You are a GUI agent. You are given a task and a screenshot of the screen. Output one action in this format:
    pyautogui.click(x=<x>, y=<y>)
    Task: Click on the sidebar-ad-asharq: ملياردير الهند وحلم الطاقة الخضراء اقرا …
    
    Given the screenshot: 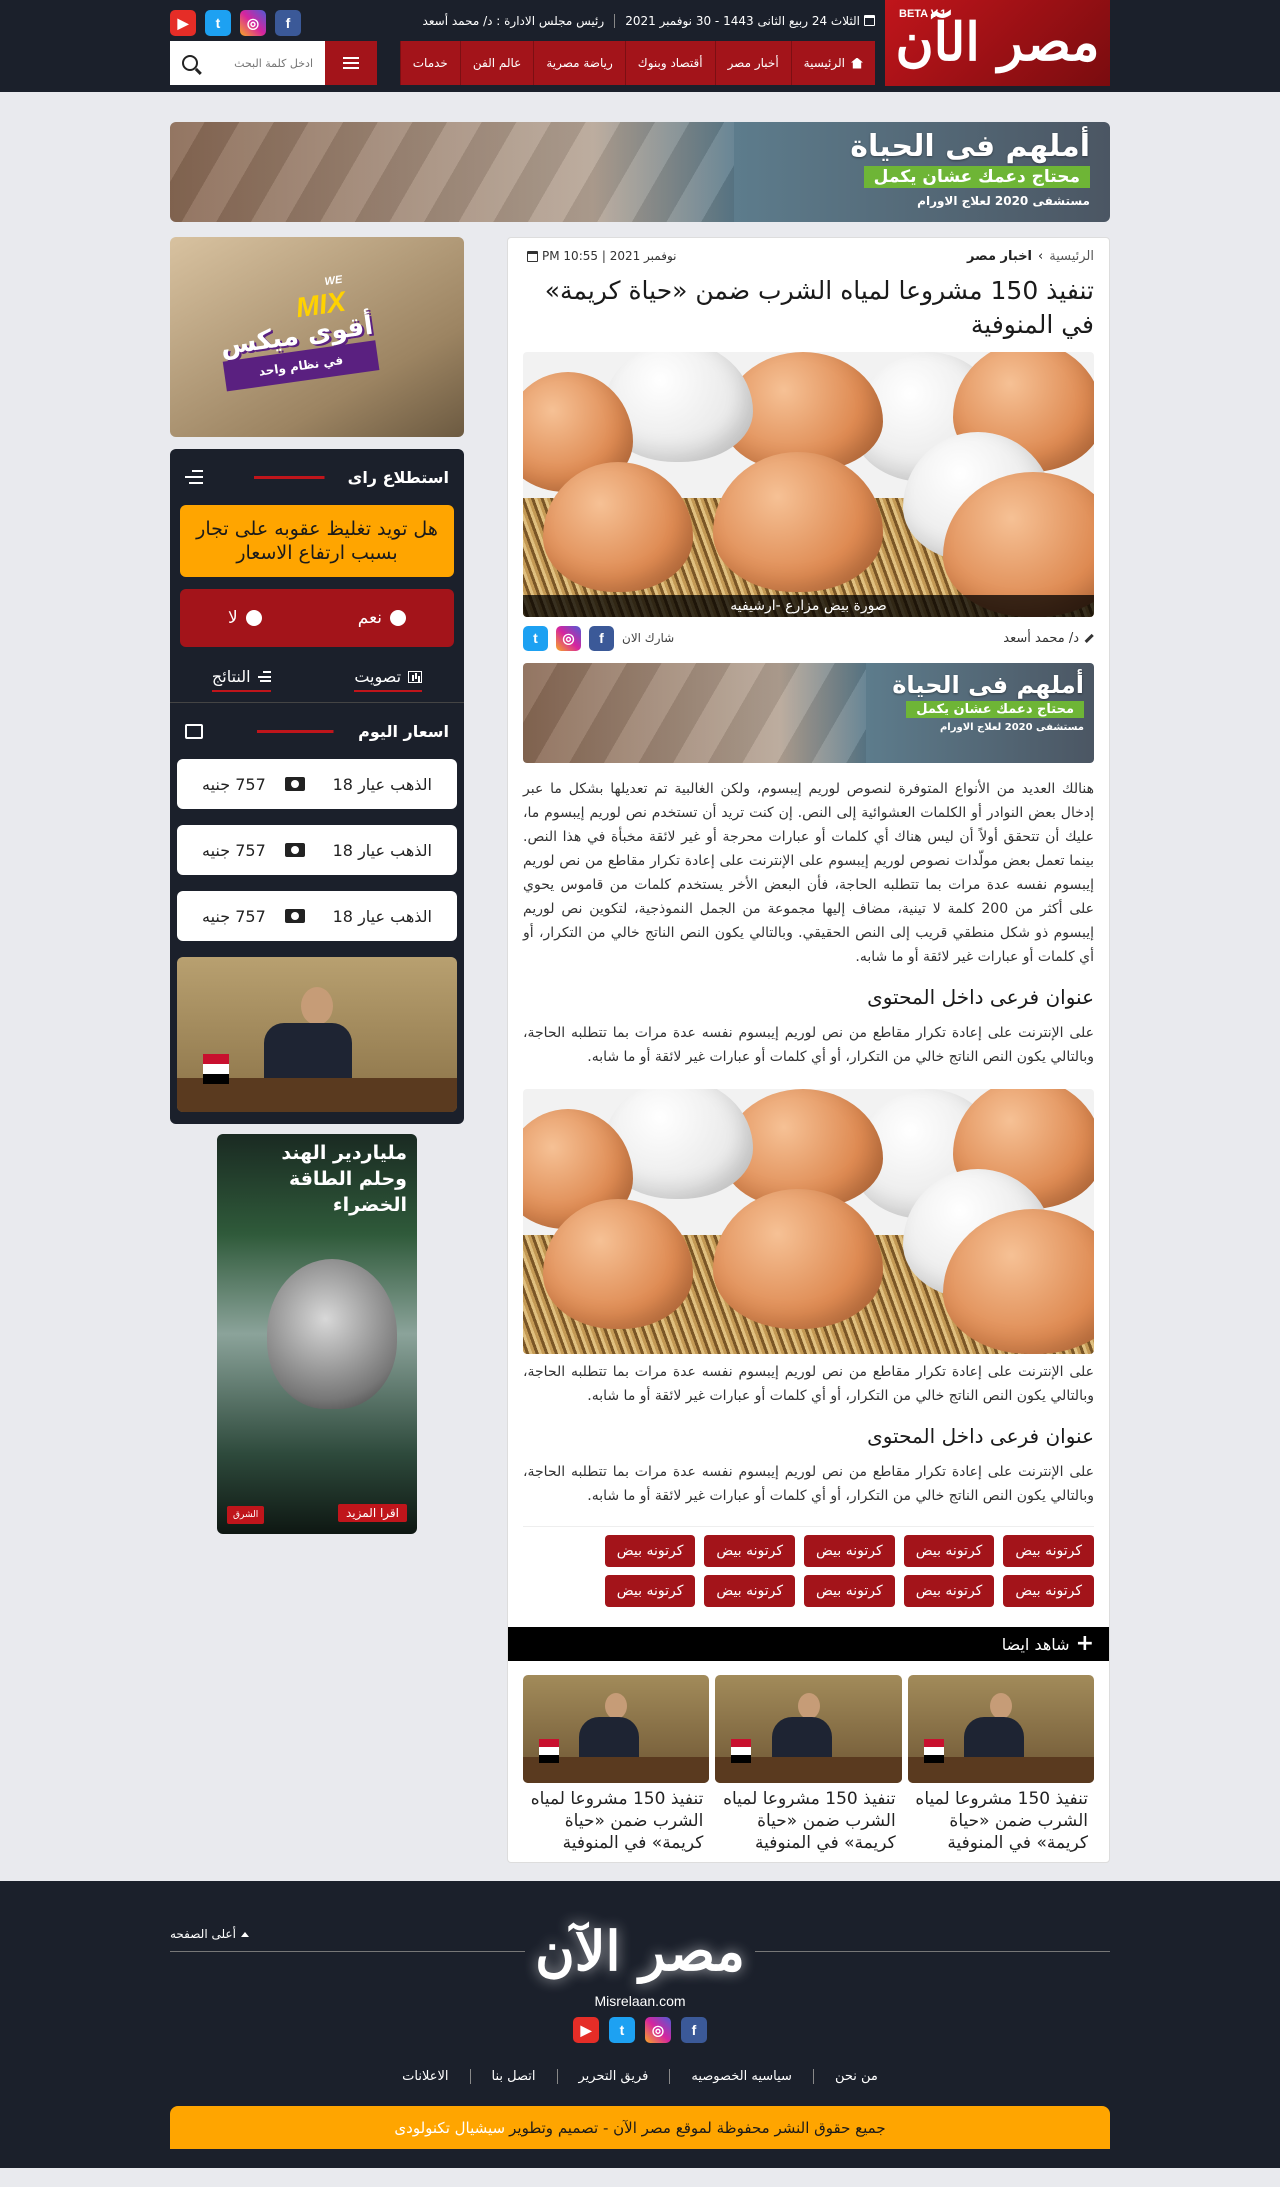 What is the action you would take?
    pyautogui.click(x=317, y=1334)
    